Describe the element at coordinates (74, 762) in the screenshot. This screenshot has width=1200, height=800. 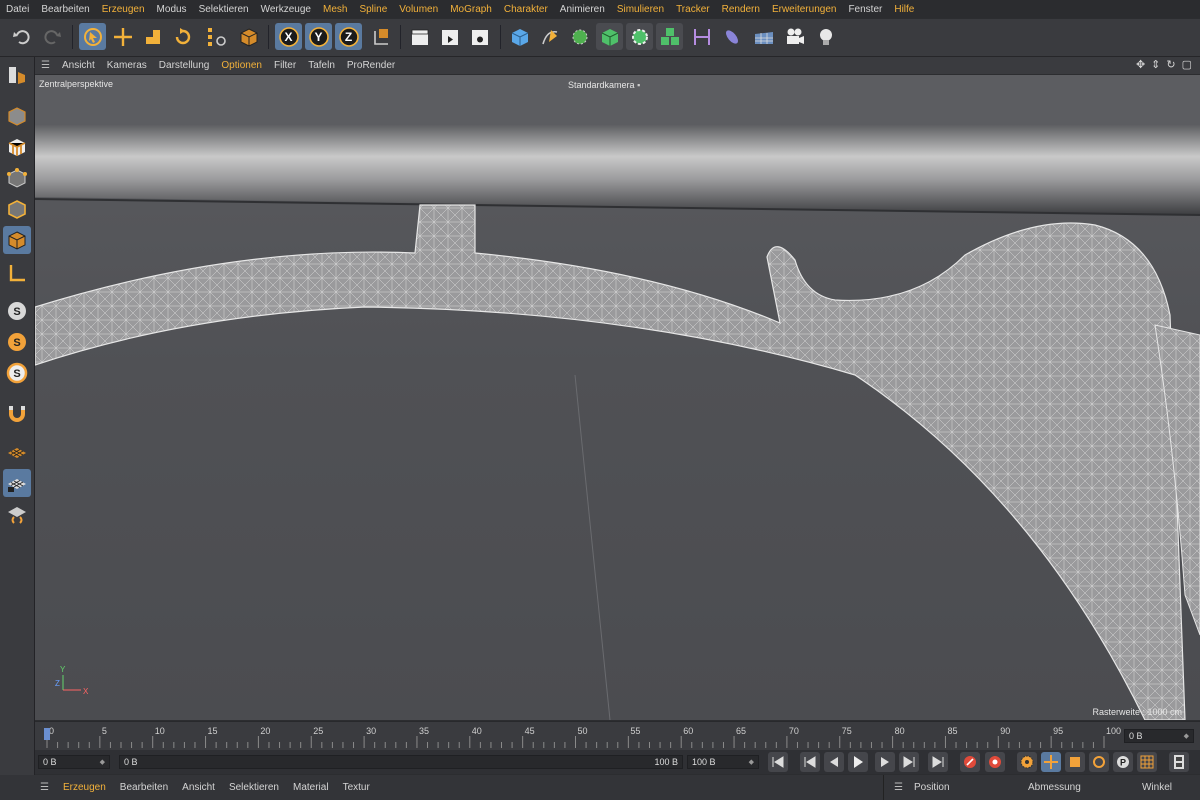
I see `timeline-start-field: 0 B ◆` at that location.